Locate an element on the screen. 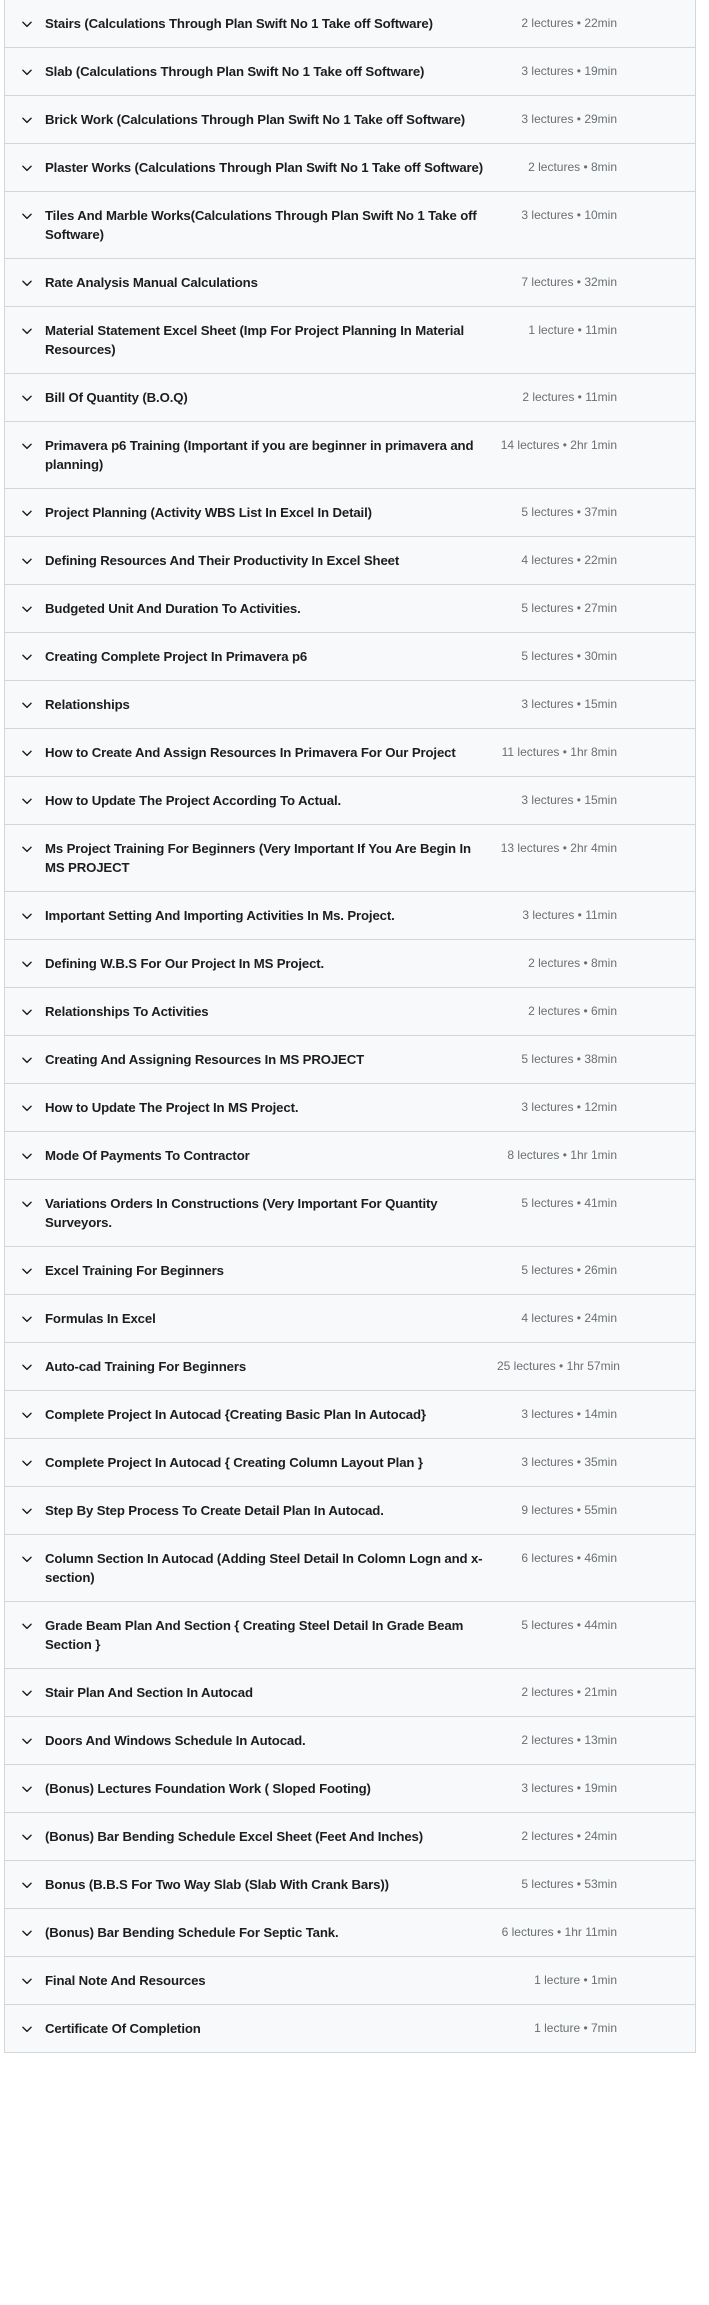  section-title: Bill Of Quantity (B.O.Q) is located at coordinates (116, 397).